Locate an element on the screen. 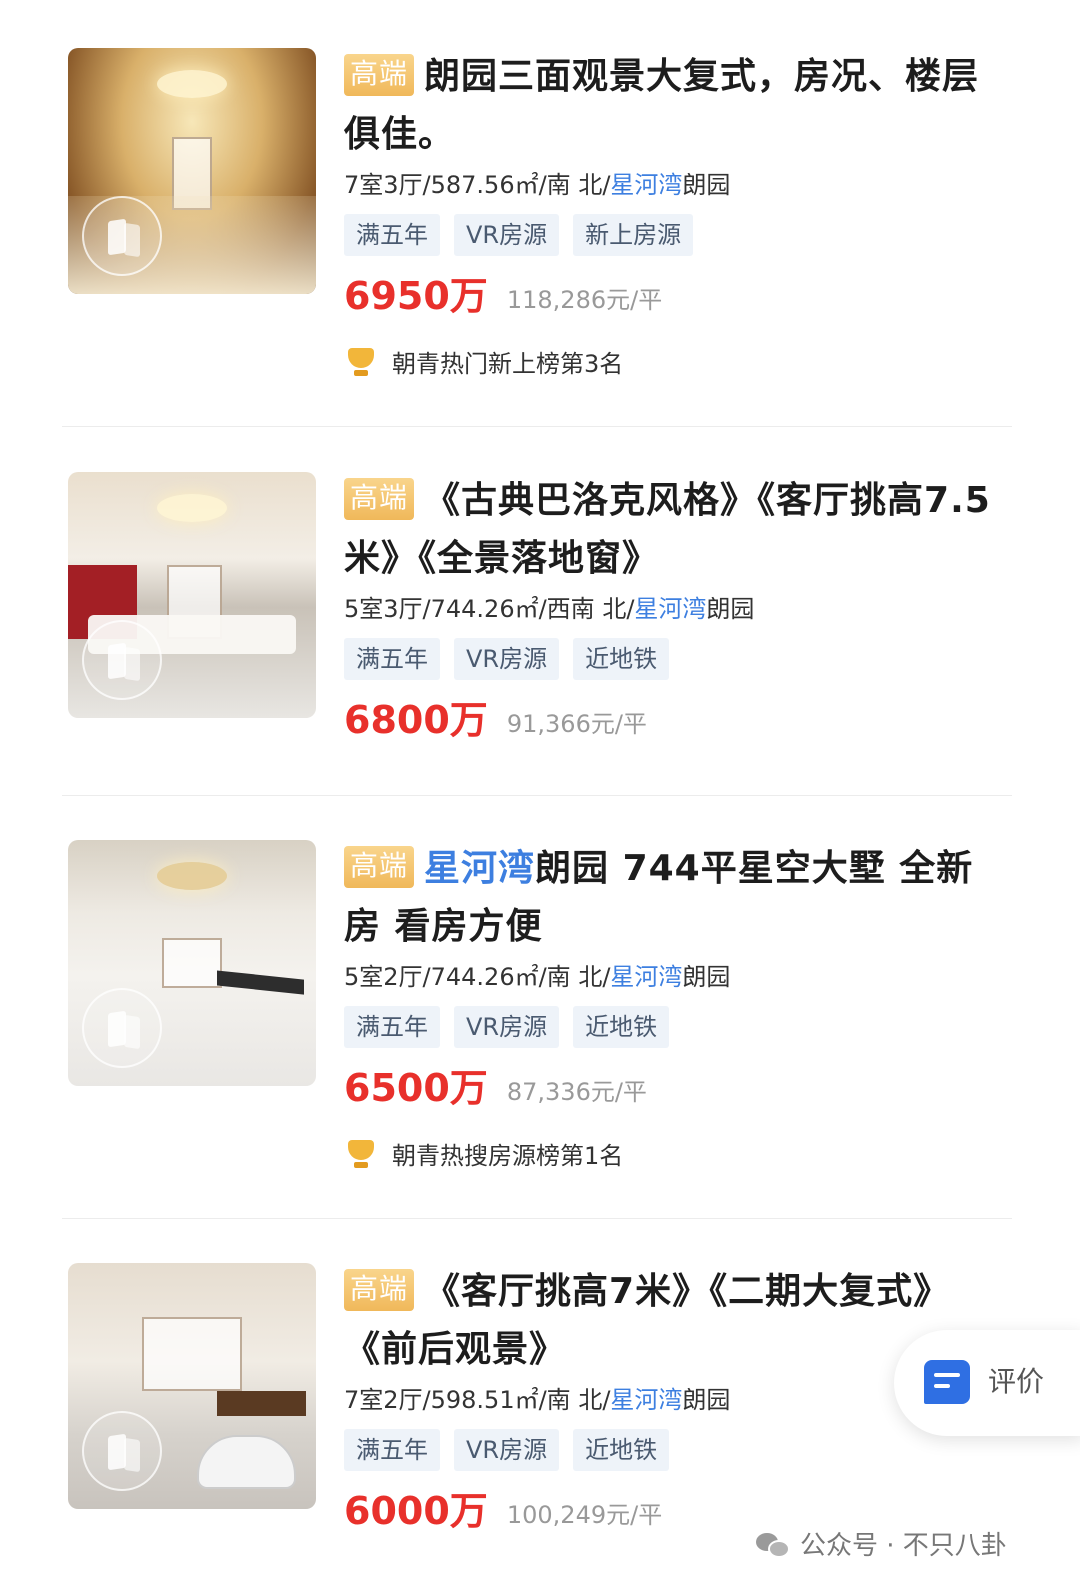  listing-meta: 5室2厅/744.26㎡/南 北/星河湾朗园 is located at coordinates (674, 977).